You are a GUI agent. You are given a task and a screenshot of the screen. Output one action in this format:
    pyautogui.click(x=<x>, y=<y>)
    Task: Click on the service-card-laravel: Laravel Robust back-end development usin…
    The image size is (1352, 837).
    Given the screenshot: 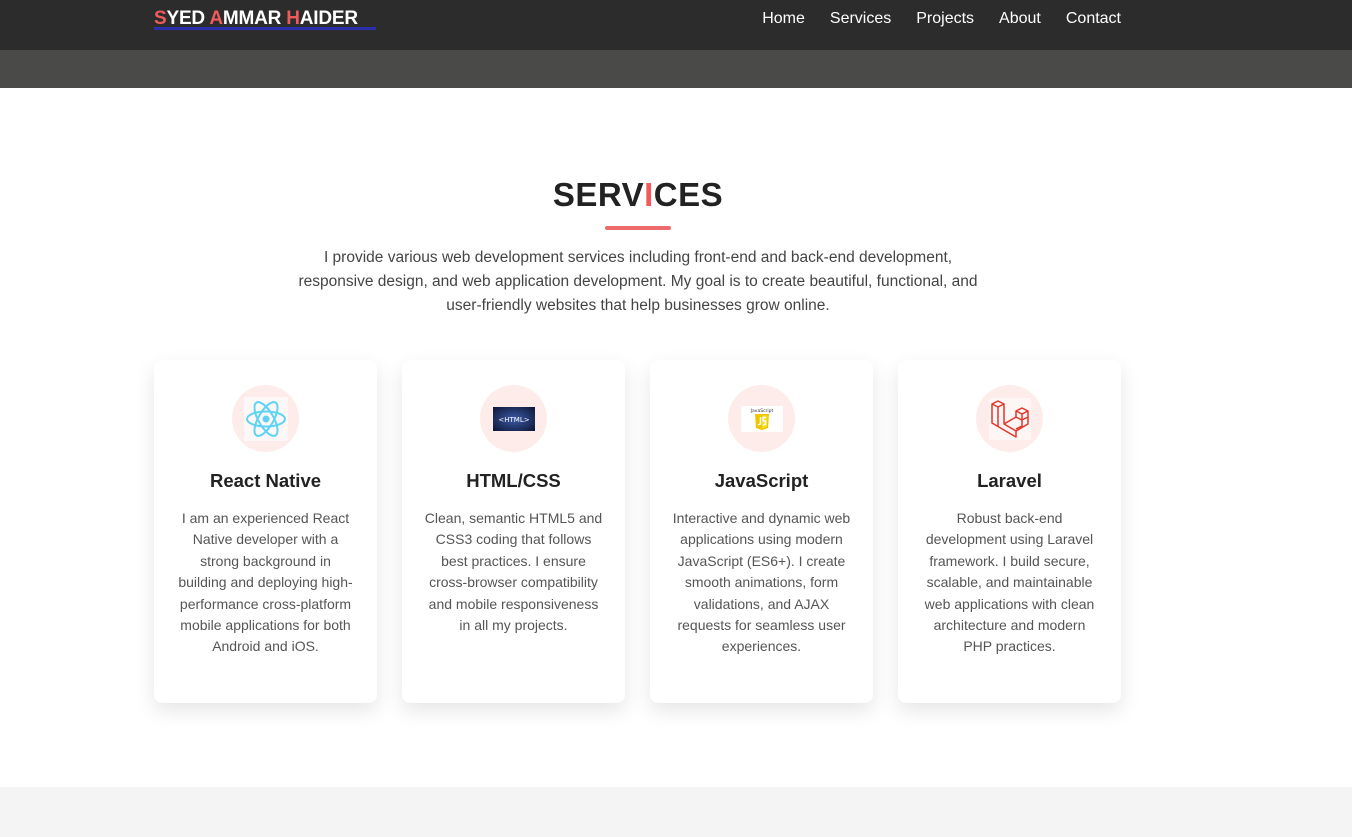 What is the action you would take?
    pyautogui.click(x=1009, y=531)
    